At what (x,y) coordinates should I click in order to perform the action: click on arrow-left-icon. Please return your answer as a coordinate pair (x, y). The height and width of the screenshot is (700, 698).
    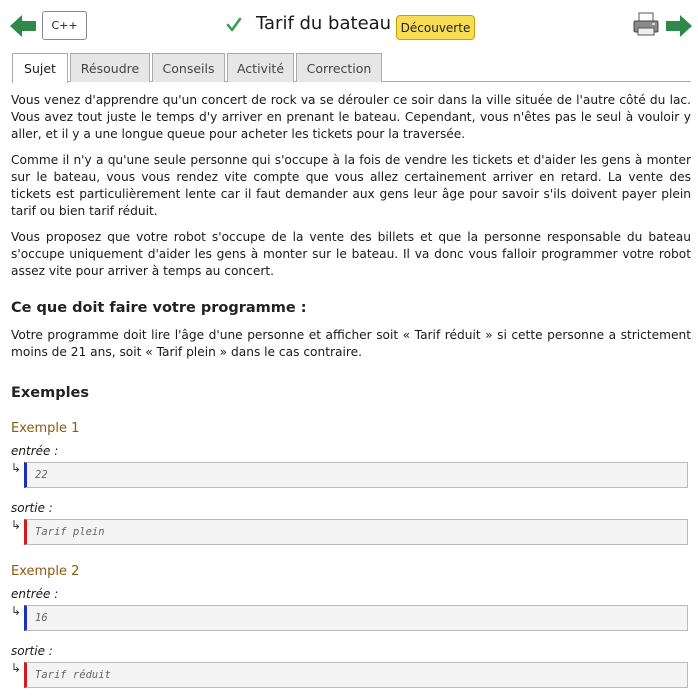
    Looking at the image, I should click on (23, 26).